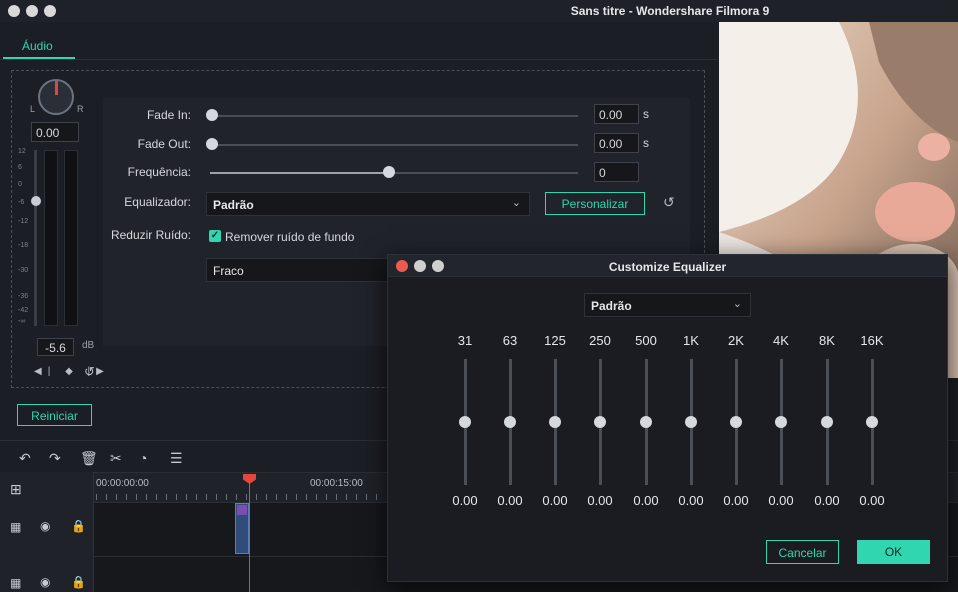 This screenshot has height=592, width=958. I want to click on eq-band-label: 4K, so click(781, 340).